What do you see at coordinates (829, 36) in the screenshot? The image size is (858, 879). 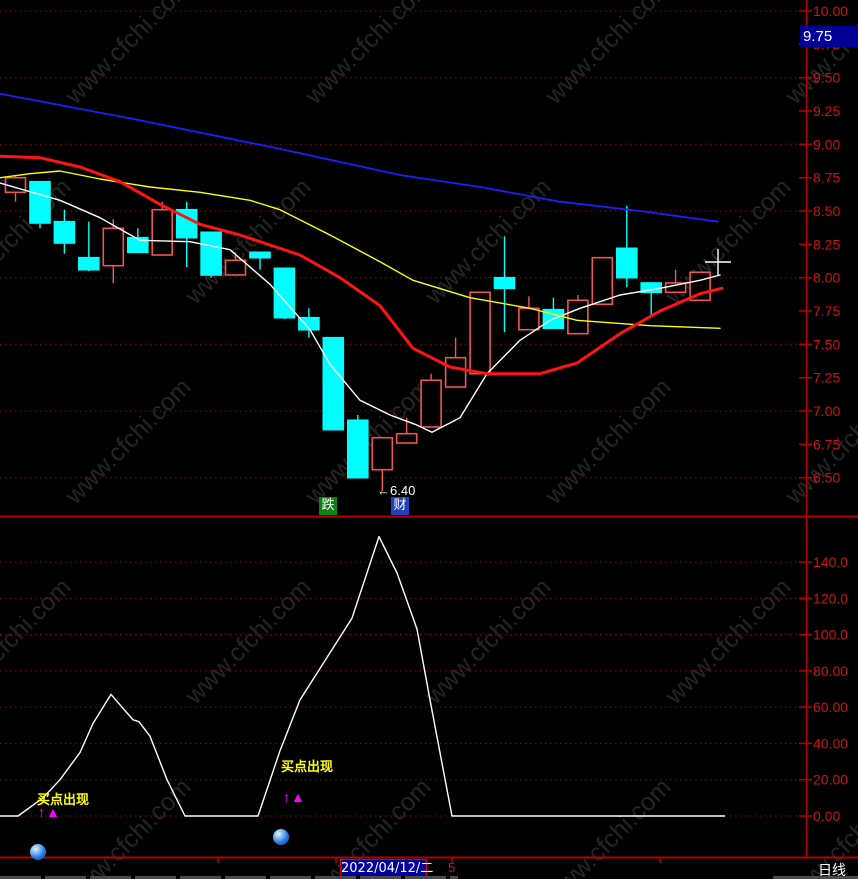 I see `price-highlight-badge: 9.75` at bounding box center [829, 36].